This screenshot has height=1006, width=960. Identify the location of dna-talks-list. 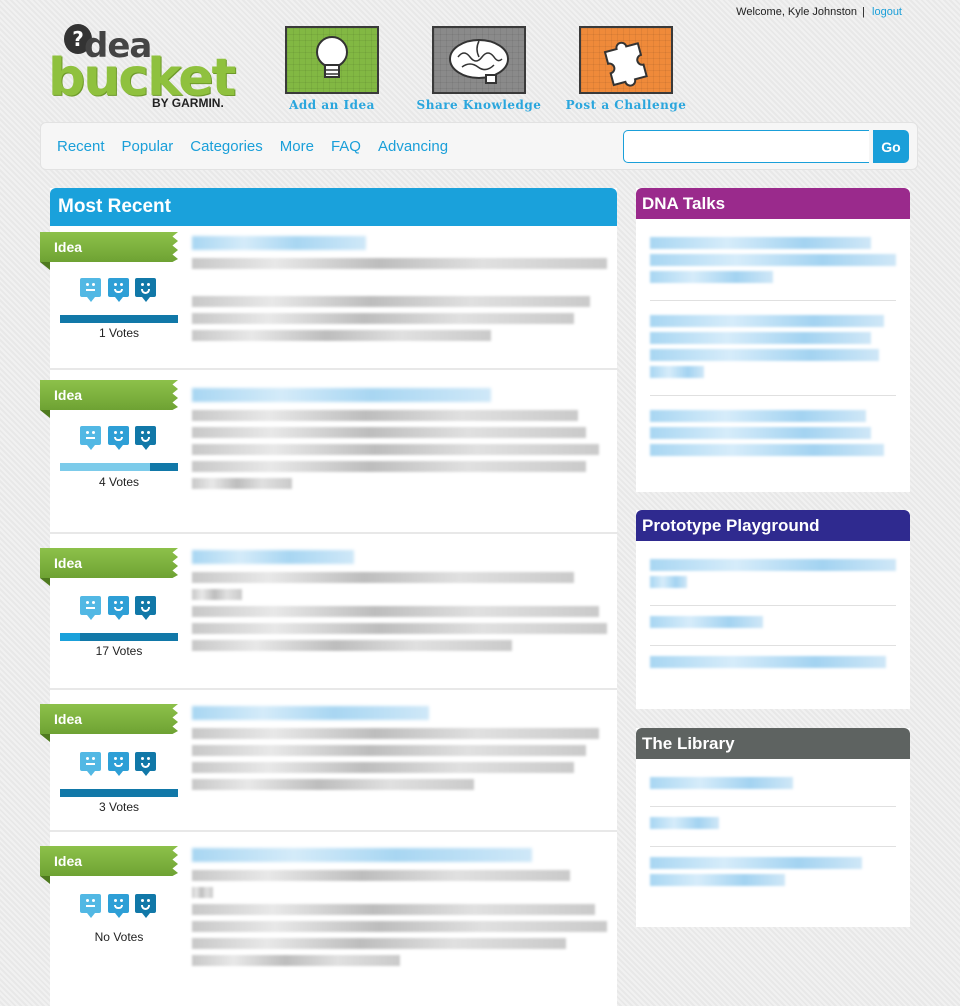
(773, 351).